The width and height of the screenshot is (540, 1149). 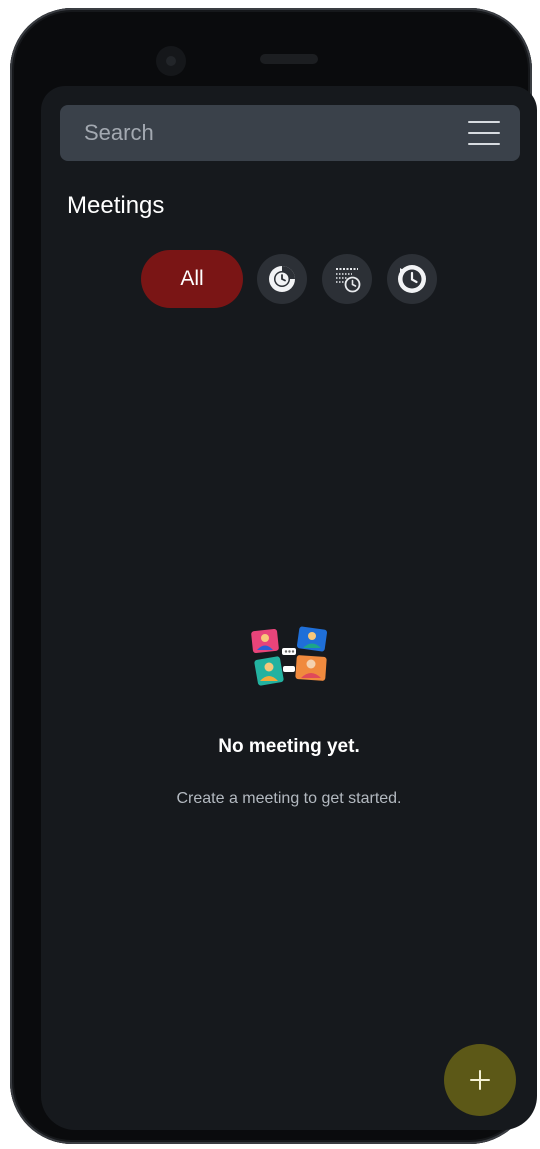 I want to click on meeting-filter-chips: All, so click(x=296, y=279).